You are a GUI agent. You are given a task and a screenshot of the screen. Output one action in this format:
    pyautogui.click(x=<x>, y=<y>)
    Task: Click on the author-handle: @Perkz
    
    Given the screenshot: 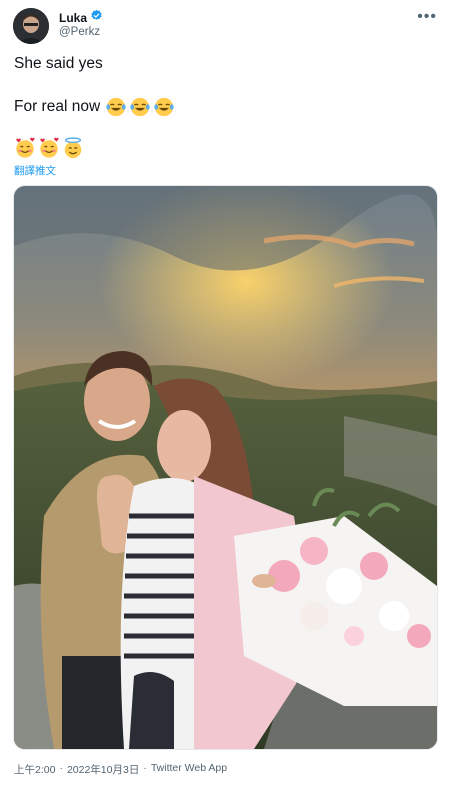 What is the action you would take?
    pyautogui.click(x=79, y=32)
    